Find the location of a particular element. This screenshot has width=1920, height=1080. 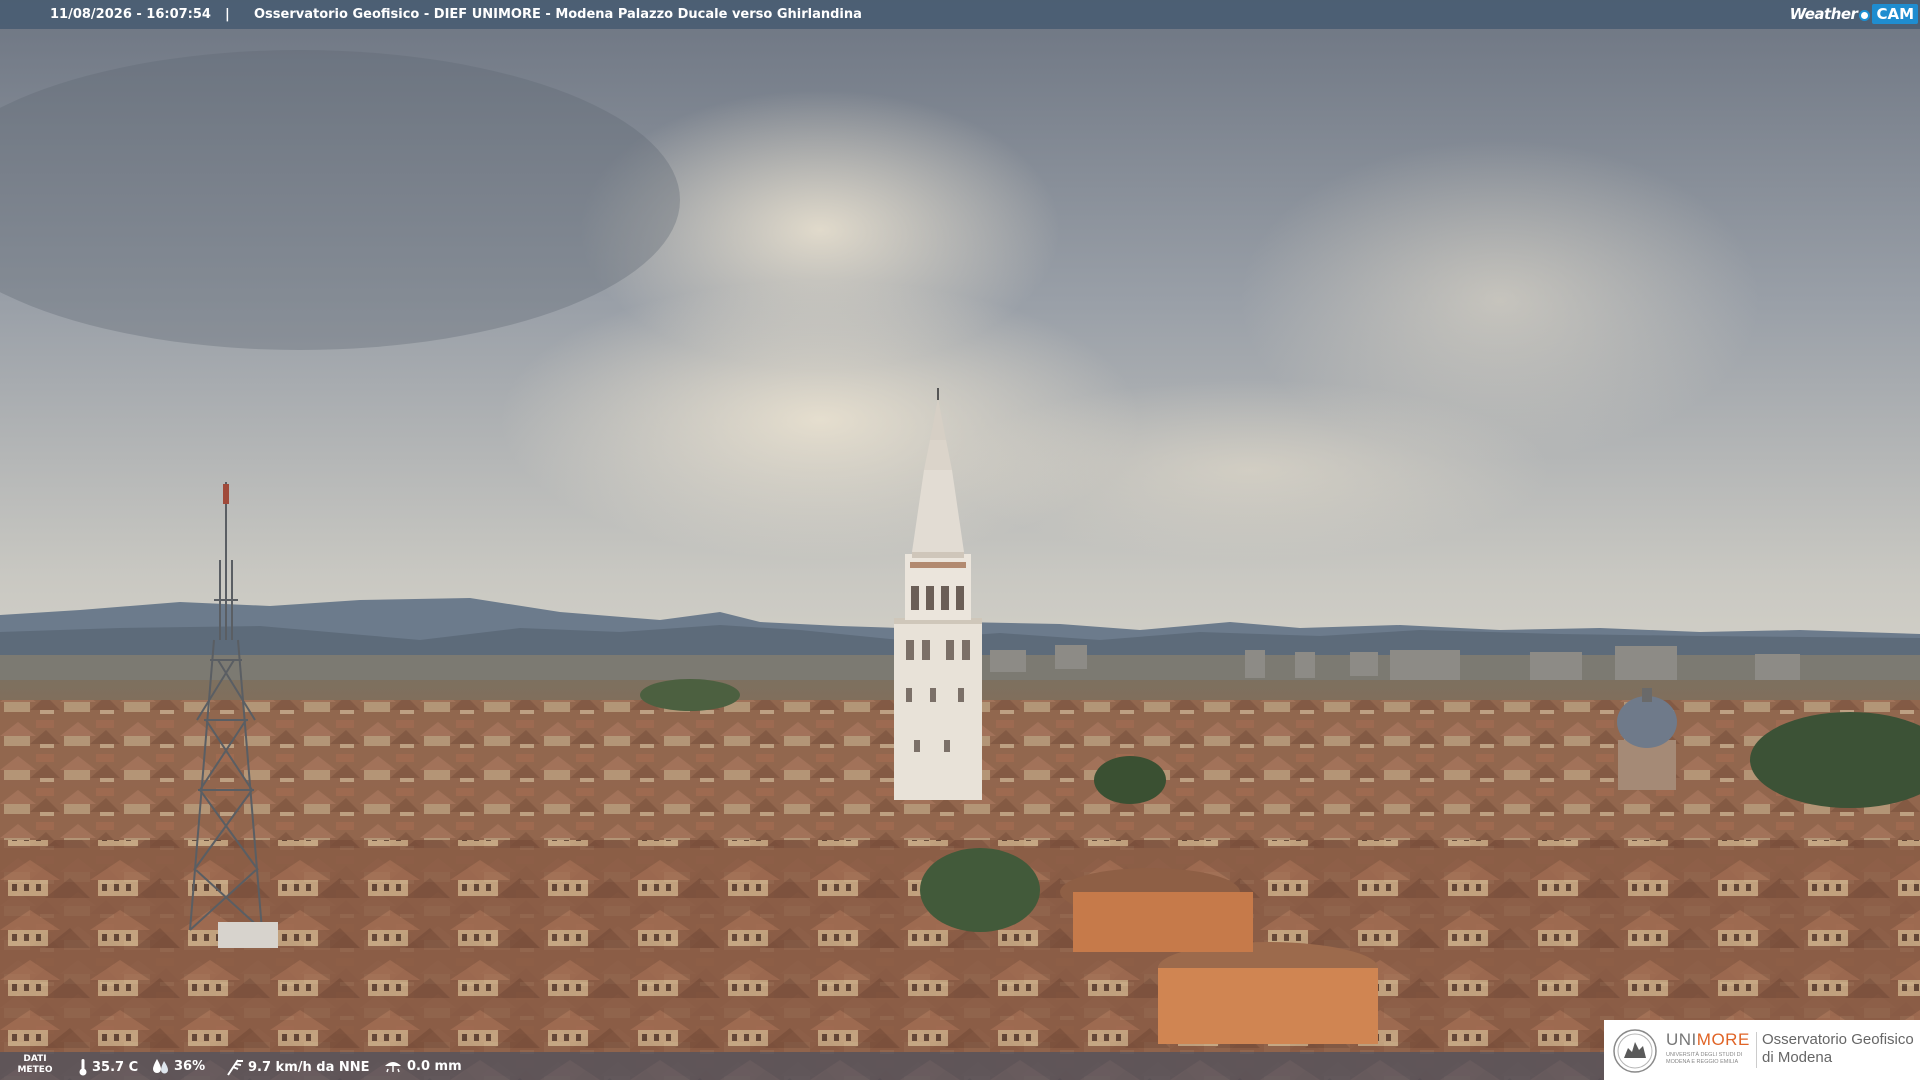

cloud-glow is located at coordinates (1250, 470).